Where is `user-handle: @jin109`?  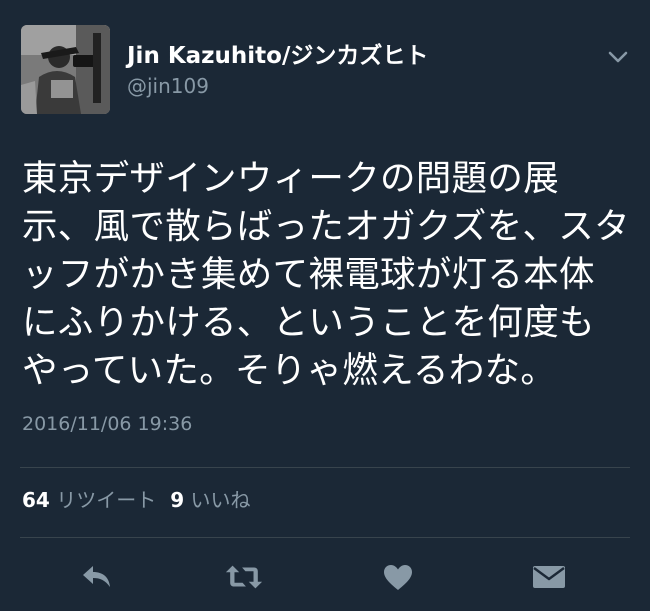 user-handle: @jin109 is located at coordinates (168, 86).